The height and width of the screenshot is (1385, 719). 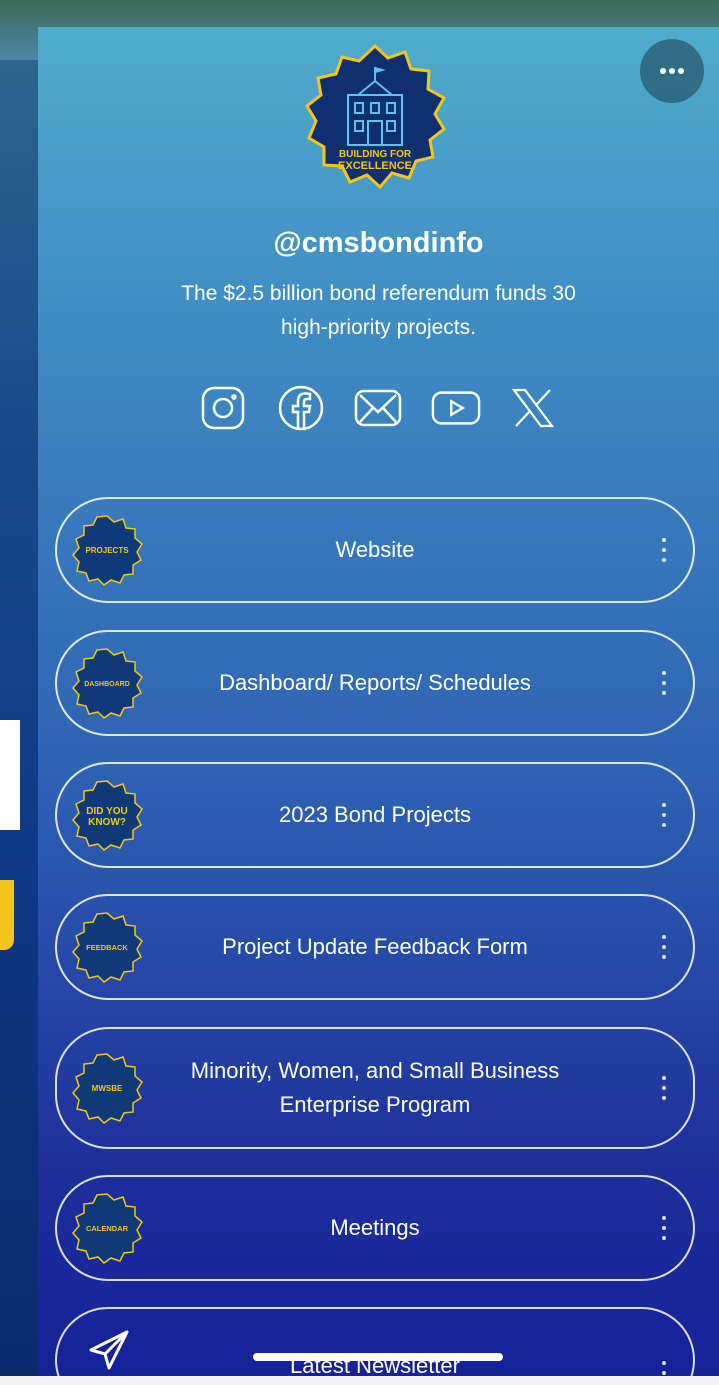 I want to click on link-label: Project Update Feedback Form, so click(x=375, y=946).